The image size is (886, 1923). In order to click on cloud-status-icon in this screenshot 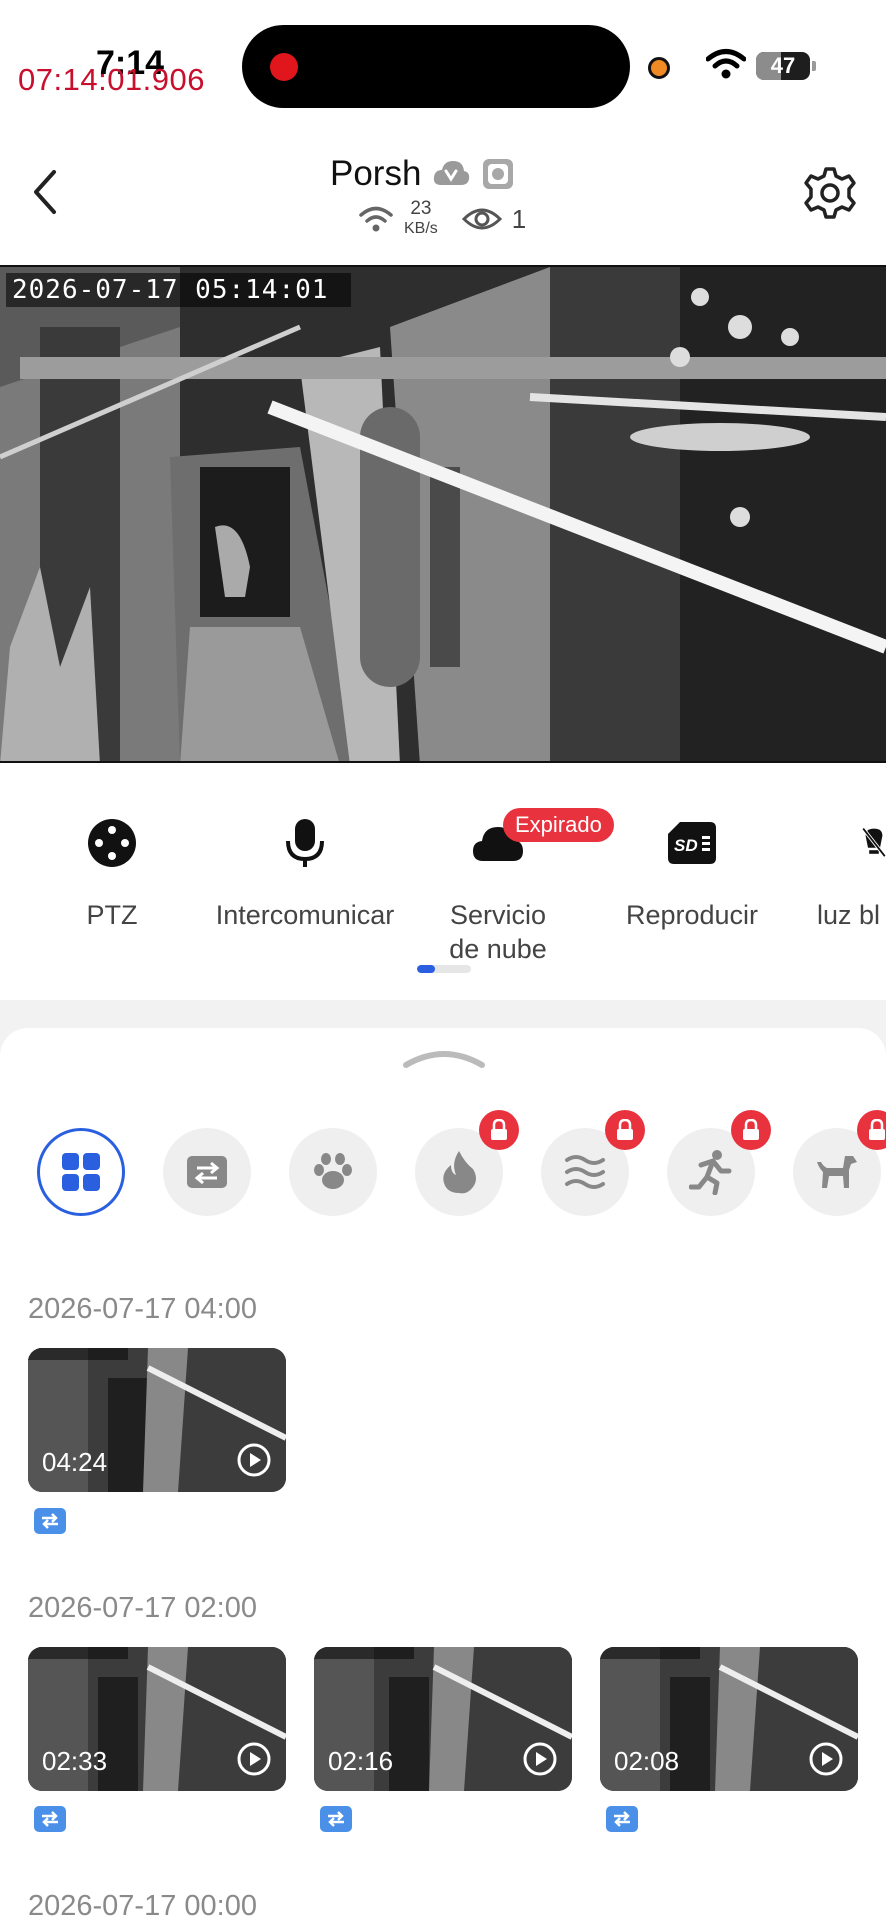, I will do `click(452, 173)`.